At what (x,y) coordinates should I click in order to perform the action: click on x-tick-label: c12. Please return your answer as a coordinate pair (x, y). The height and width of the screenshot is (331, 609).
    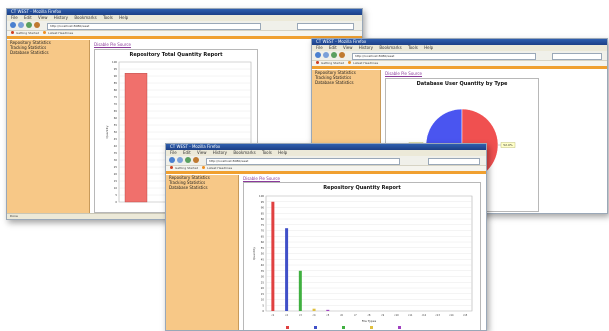
    Looking at the image, I should click on (424, 315).